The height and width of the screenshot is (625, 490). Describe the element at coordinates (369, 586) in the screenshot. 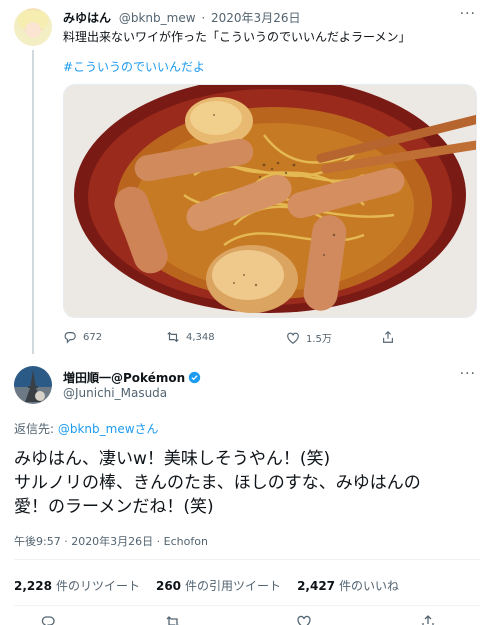

I see `like-stat-label: 件のいいね` at that location.